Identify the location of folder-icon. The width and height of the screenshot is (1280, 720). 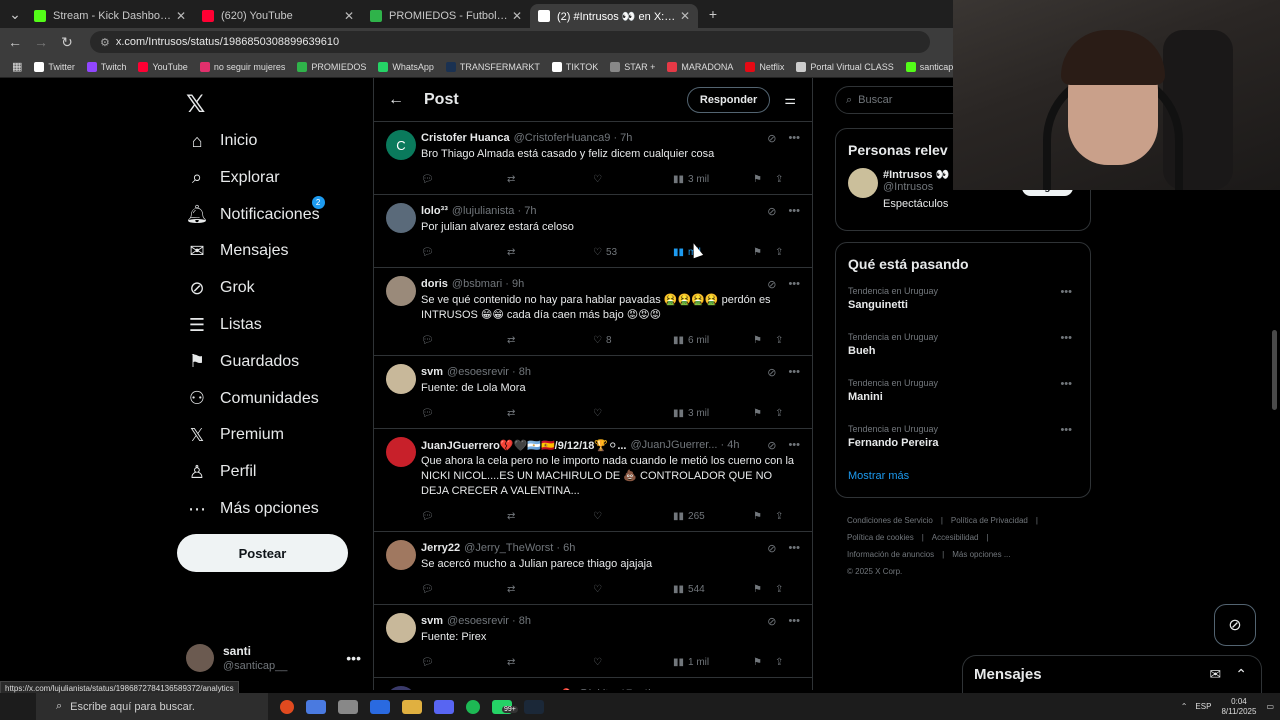
(412, 706).